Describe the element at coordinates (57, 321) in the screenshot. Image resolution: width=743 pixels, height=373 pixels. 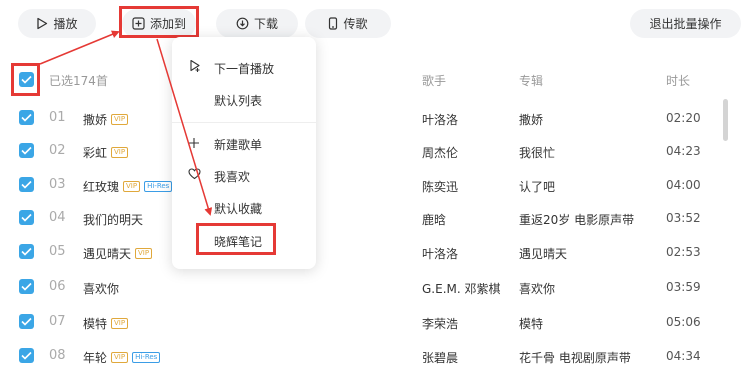
I see `row-index: 07` at that location.